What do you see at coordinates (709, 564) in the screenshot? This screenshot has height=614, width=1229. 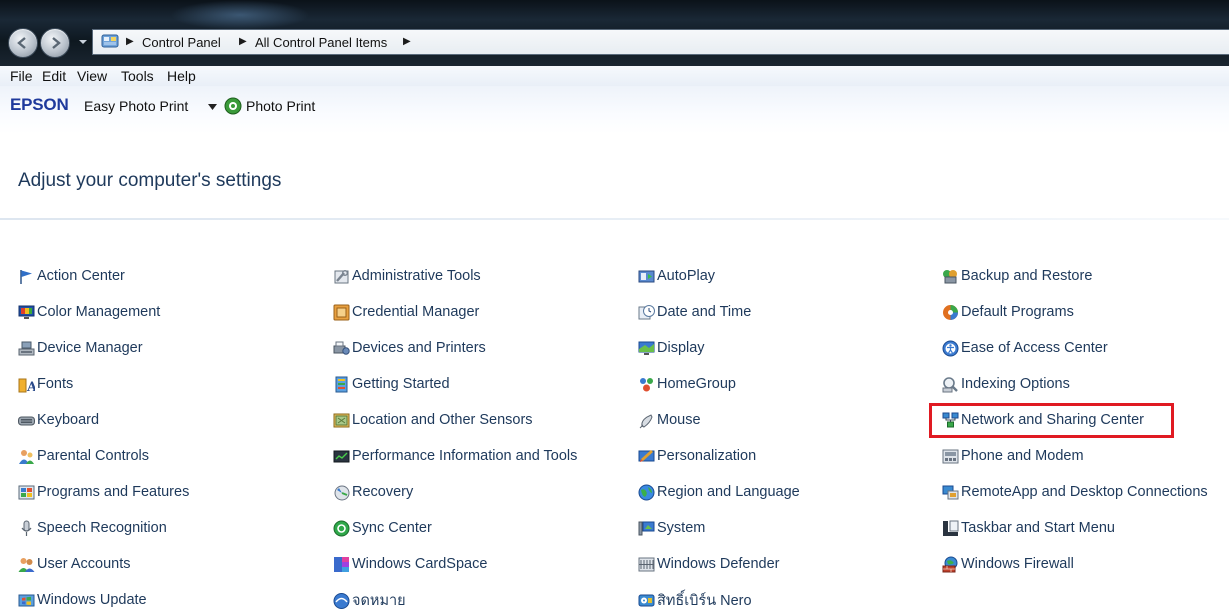 I see `cp-item-windows-defender: Windows Defender` at bounding box center [709, 564].